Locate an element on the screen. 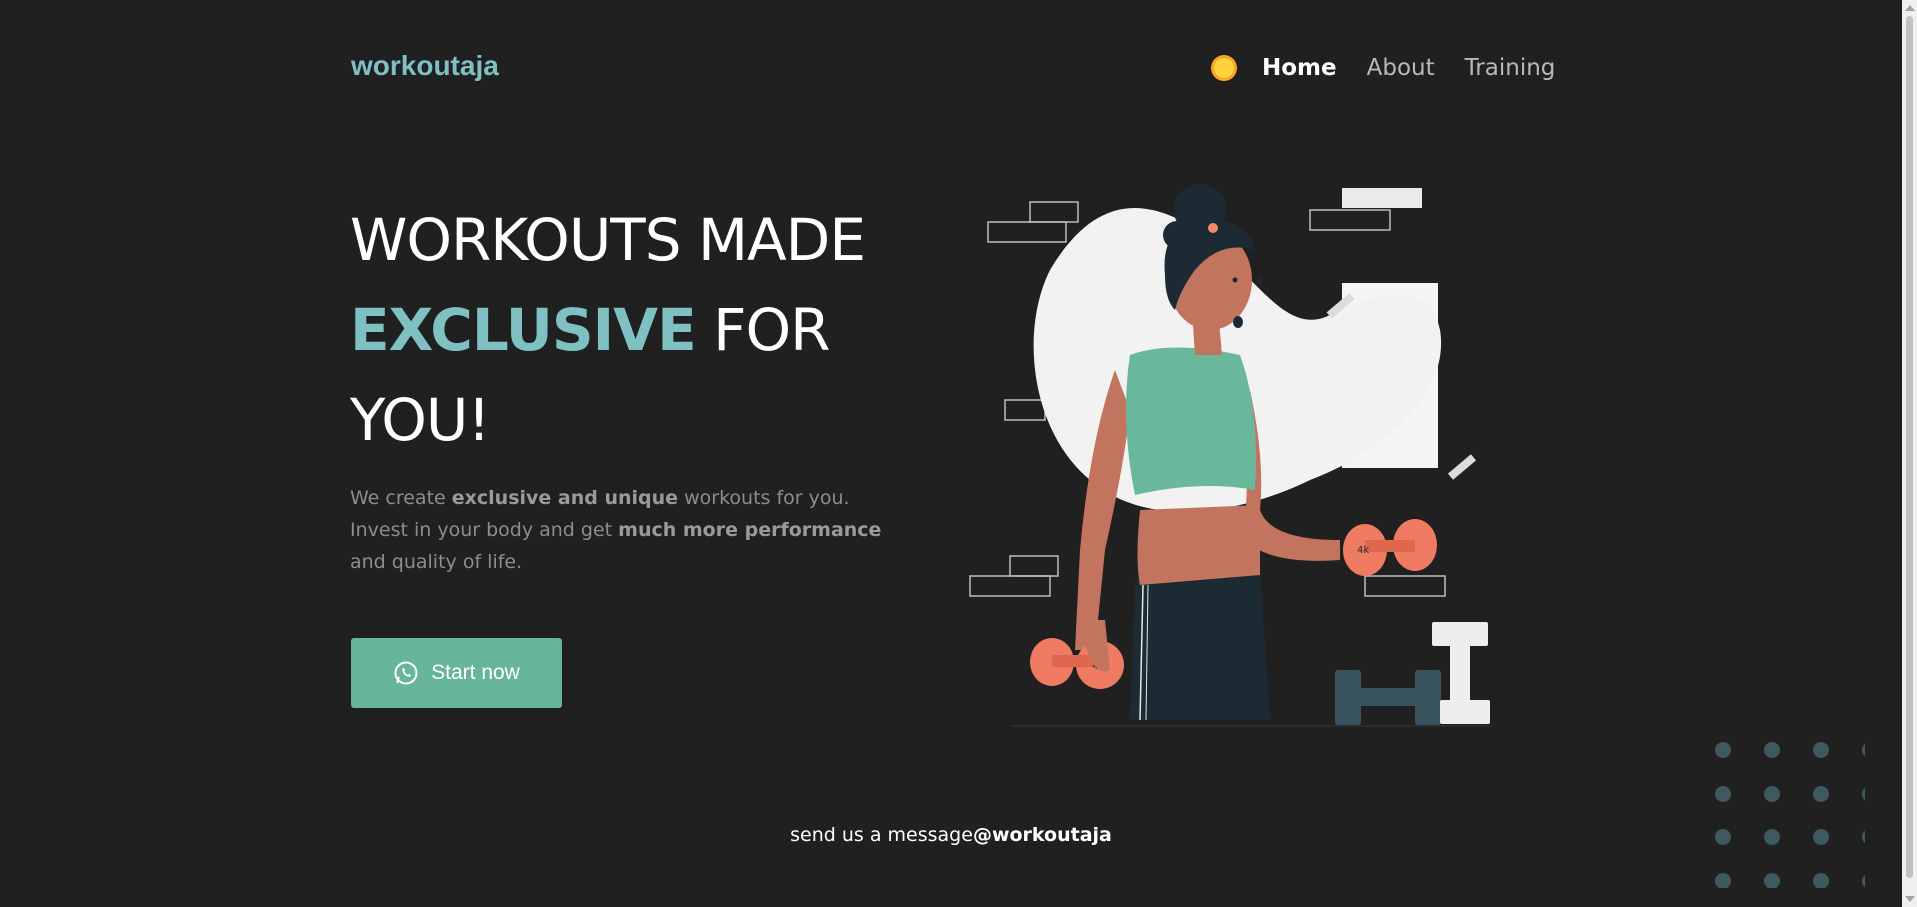 The height and width of the screenshot is (907, 1917). vertical-scrollbar is located at coordinates (1909, 453).